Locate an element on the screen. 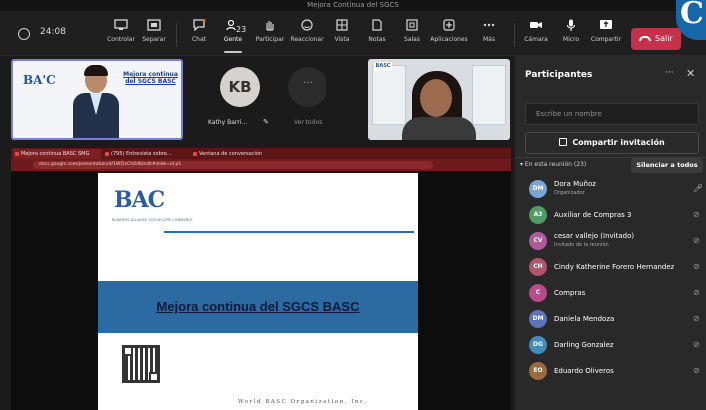  leave-button: Salir is located at coordinates (656, 39).